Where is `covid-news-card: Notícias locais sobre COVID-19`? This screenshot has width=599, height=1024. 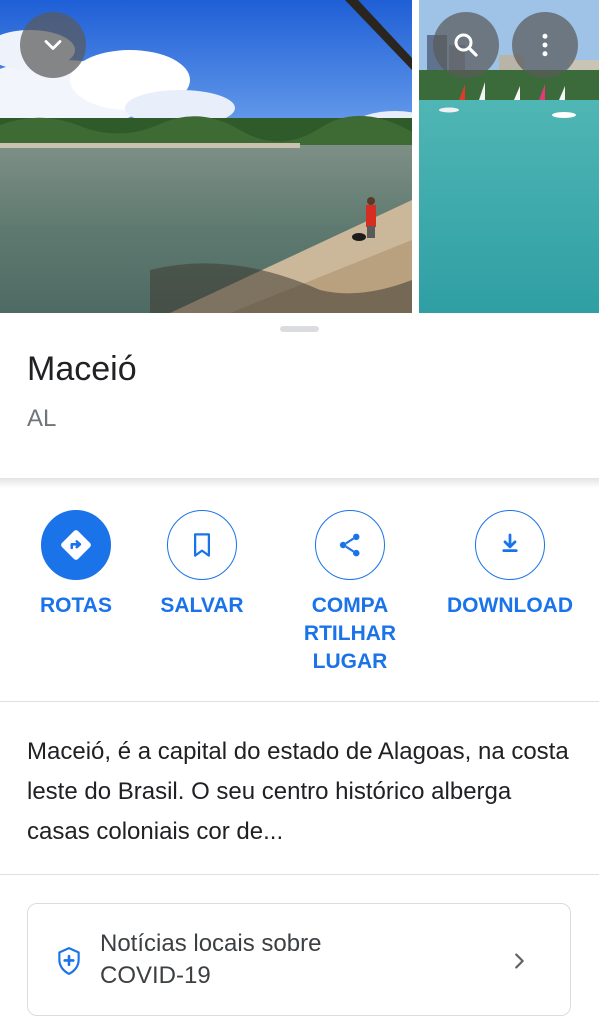 covid-news-card: Notícias locais sobre COVID-19 is located at coordinates (299, 959).